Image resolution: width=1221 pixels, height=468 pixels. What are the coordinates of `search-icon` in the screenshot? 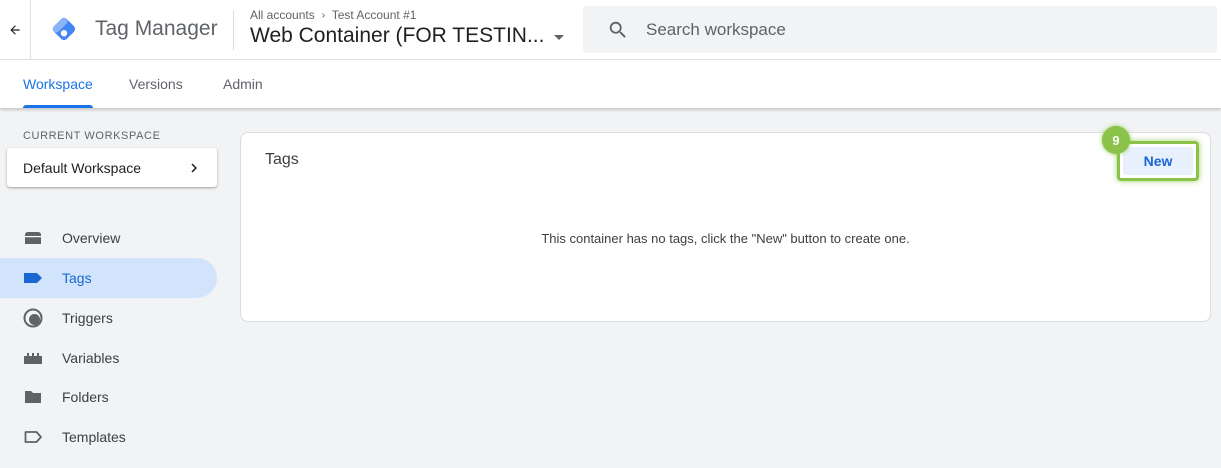 It's located at (617, 29).